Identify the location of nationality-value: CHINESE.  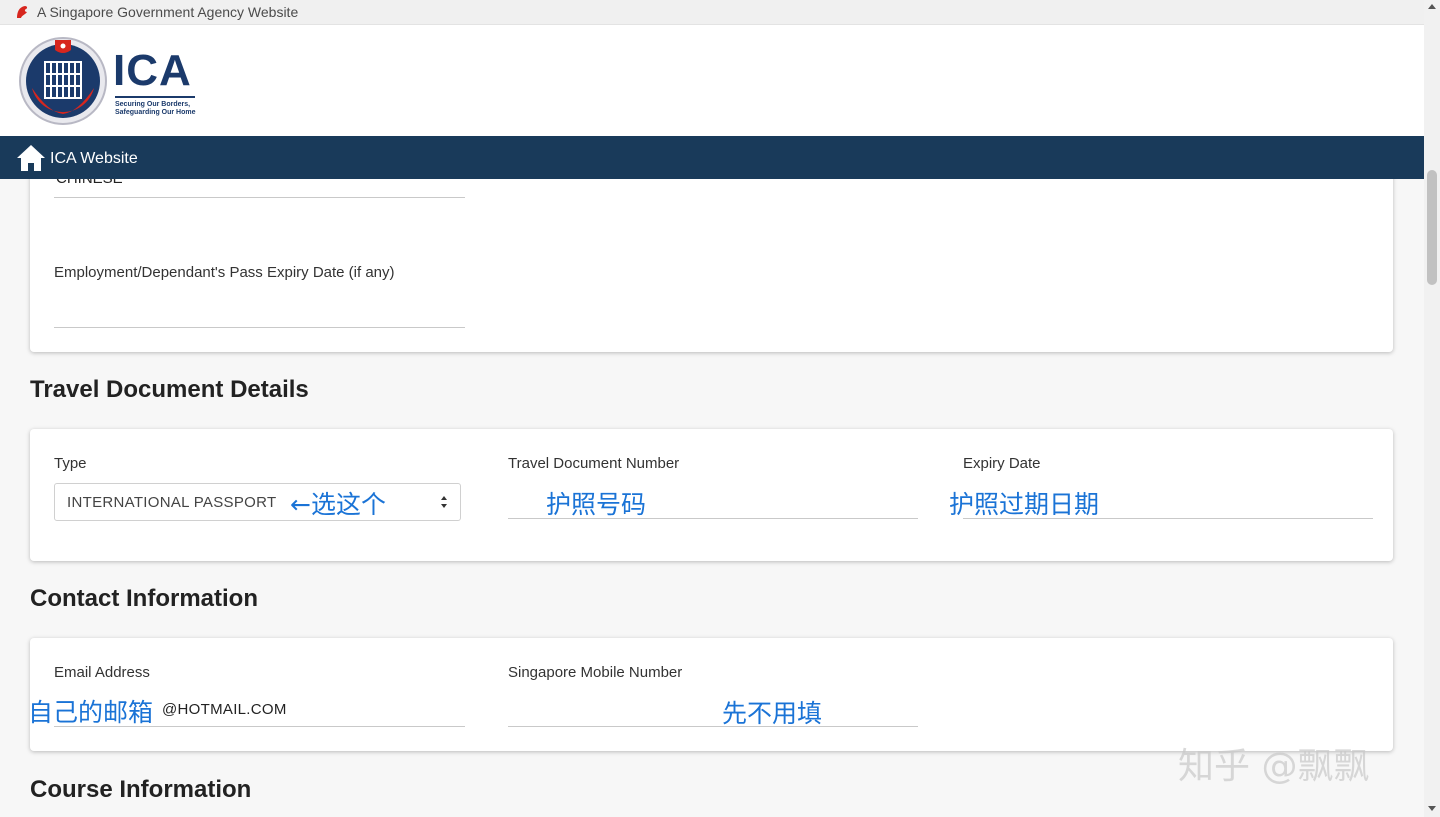
(89, 183).